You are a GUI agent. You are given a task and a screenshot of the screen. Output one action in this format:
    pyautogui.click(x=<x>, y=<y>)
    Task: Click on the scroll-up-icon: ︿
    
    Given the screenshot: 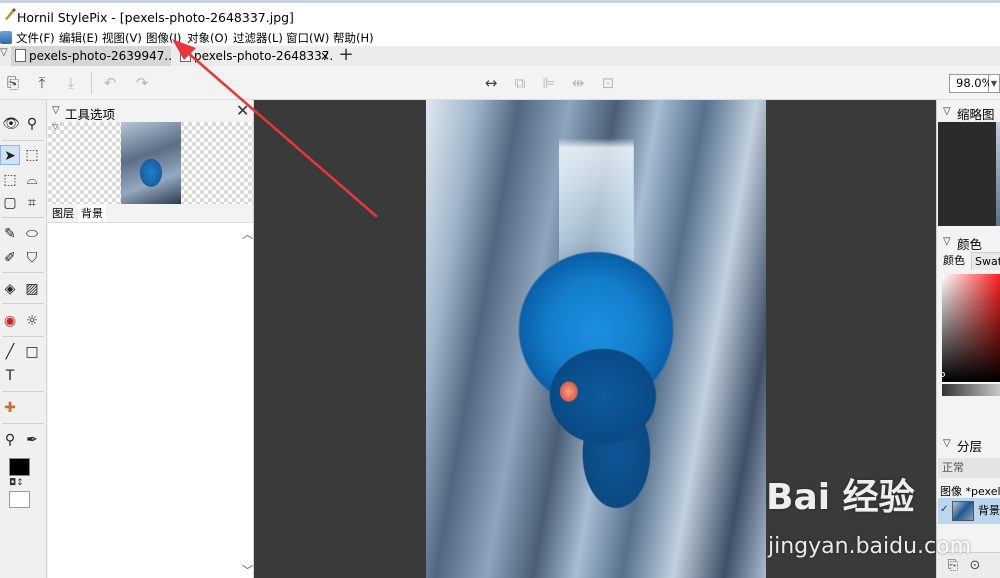 What is the action you would take?
    pyautogui.click(x=247, y=234)
    